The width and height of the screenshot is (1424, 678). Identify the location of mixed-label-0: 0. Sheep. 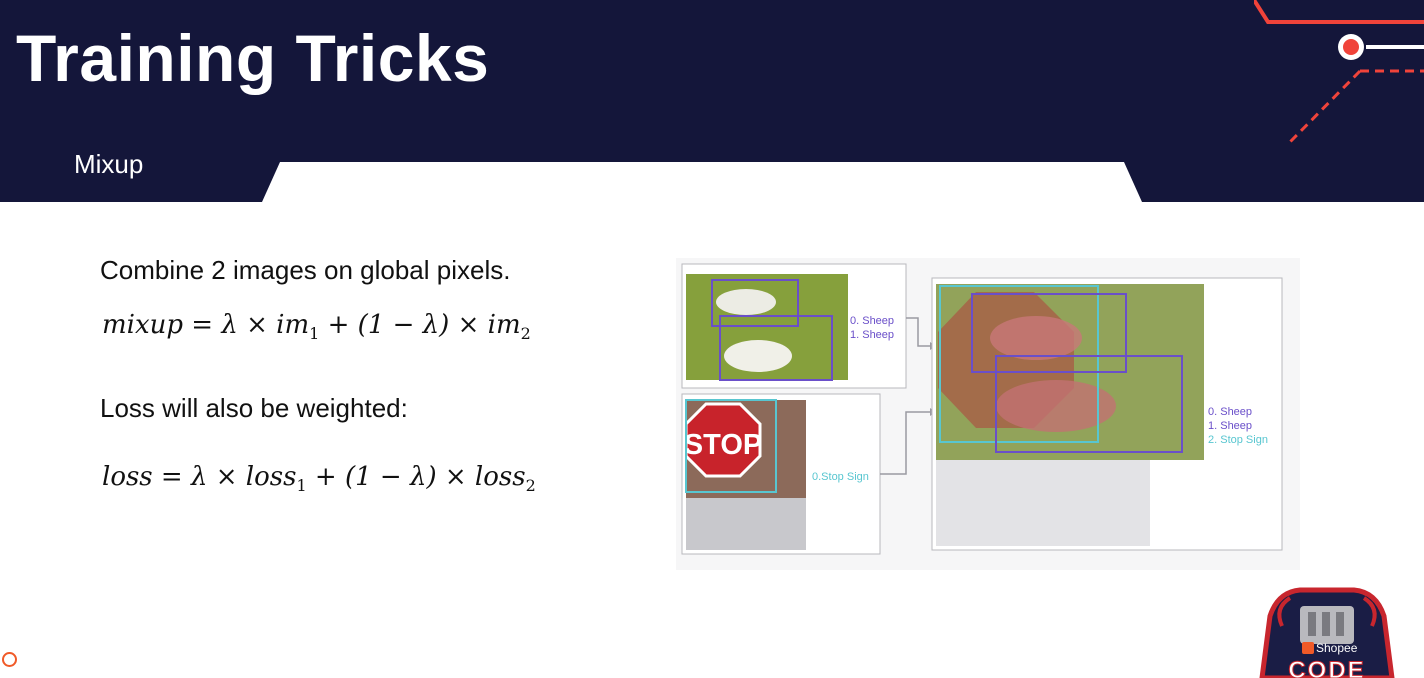
(1230, 412).